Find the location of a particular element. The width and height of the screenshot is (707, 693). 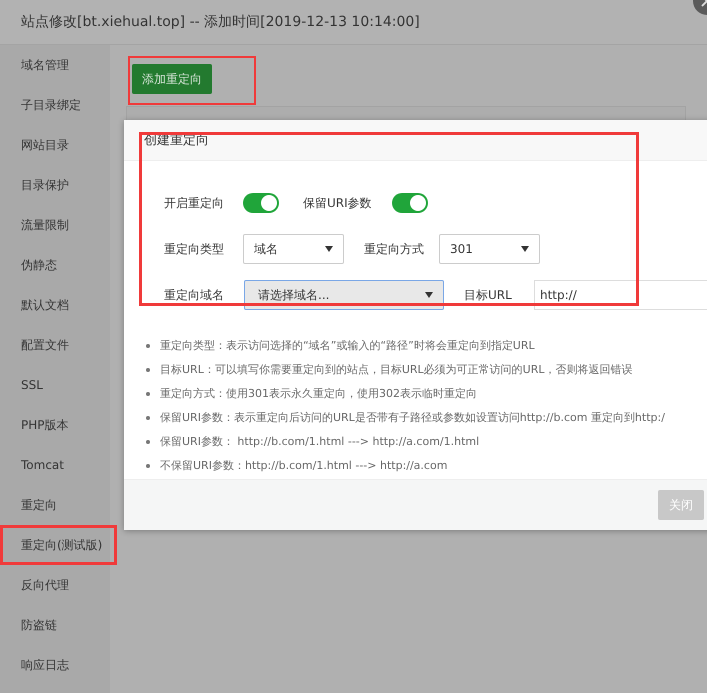

note-text: 不保留URI参数：http://b.com/1.html ---> http://a.com is located at coordinates (304, 466).